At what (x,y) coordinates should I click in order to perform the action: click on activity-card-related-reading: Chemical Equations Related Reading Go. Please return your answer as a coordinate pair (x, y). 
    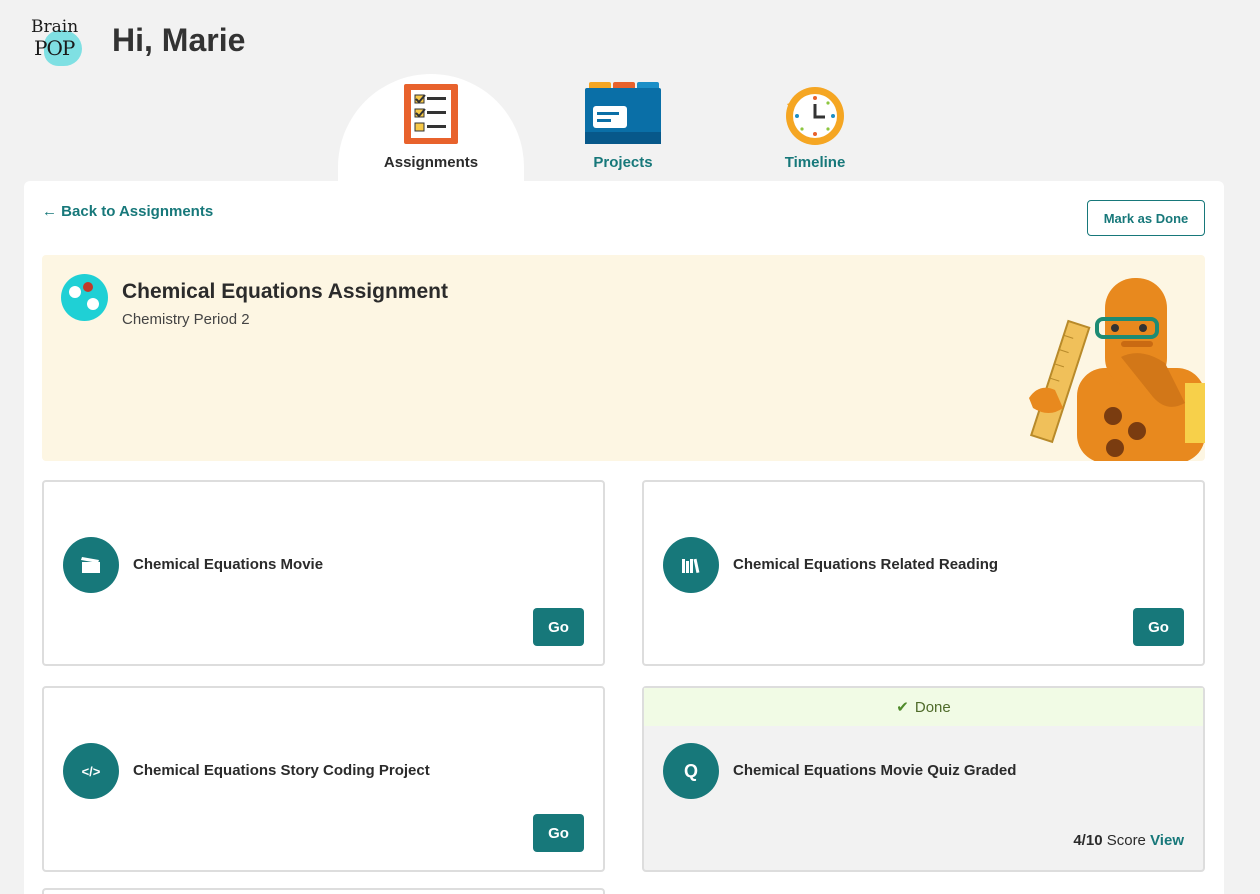
    Looking at the image, I should click on (923, 573).